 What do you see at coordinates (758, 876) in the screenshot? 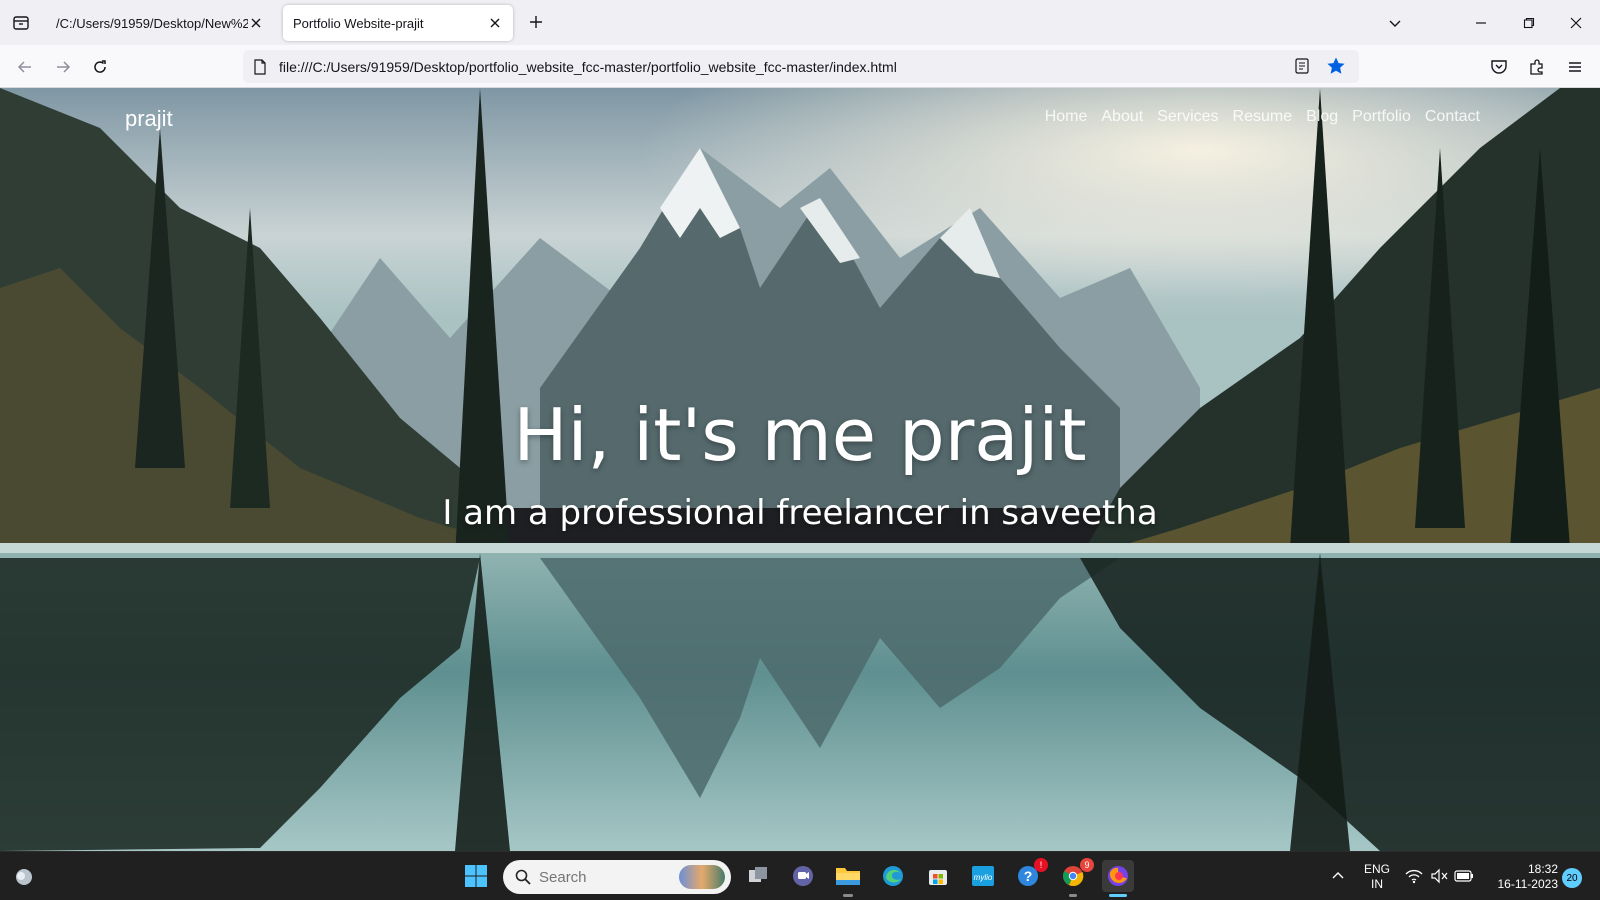
I see `task-view-icon` at bounding box center [758, 876].